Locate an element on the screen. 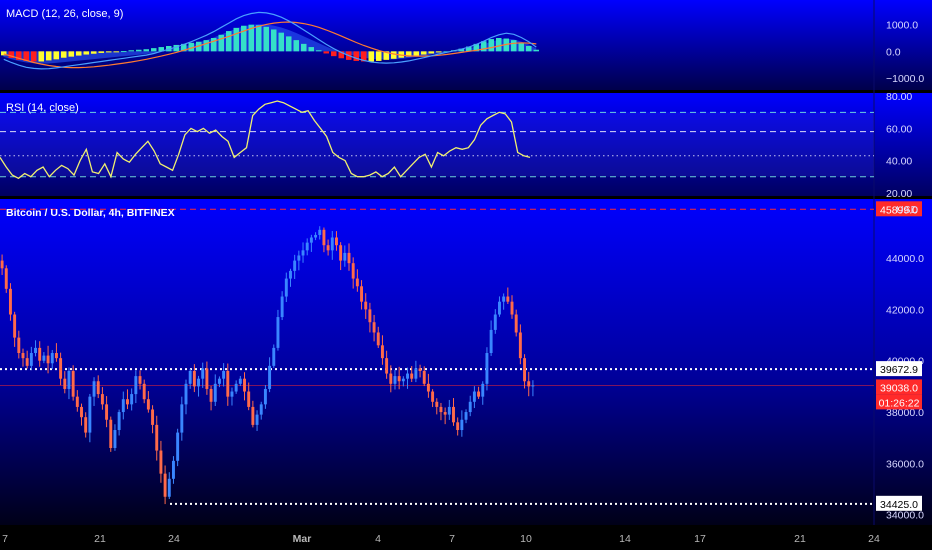  macd-axis-tick: 0.0 is located at coordinates (893, 52).